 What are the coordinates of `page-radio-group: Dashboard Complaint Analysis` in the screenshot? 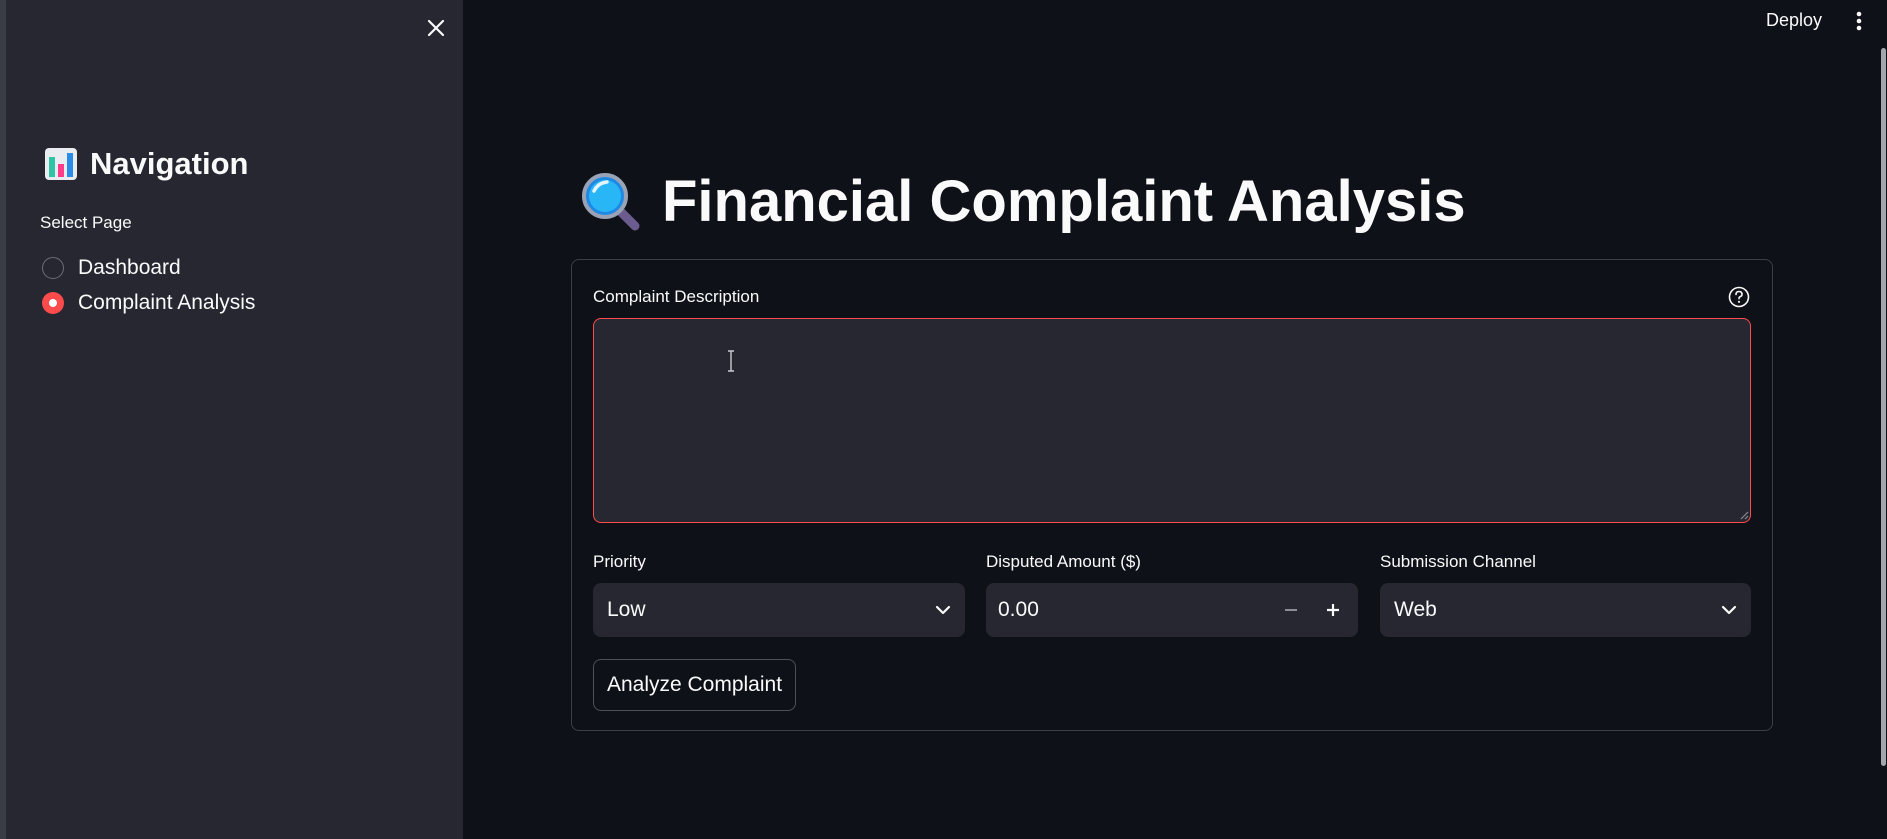 It's located at (148, 285).